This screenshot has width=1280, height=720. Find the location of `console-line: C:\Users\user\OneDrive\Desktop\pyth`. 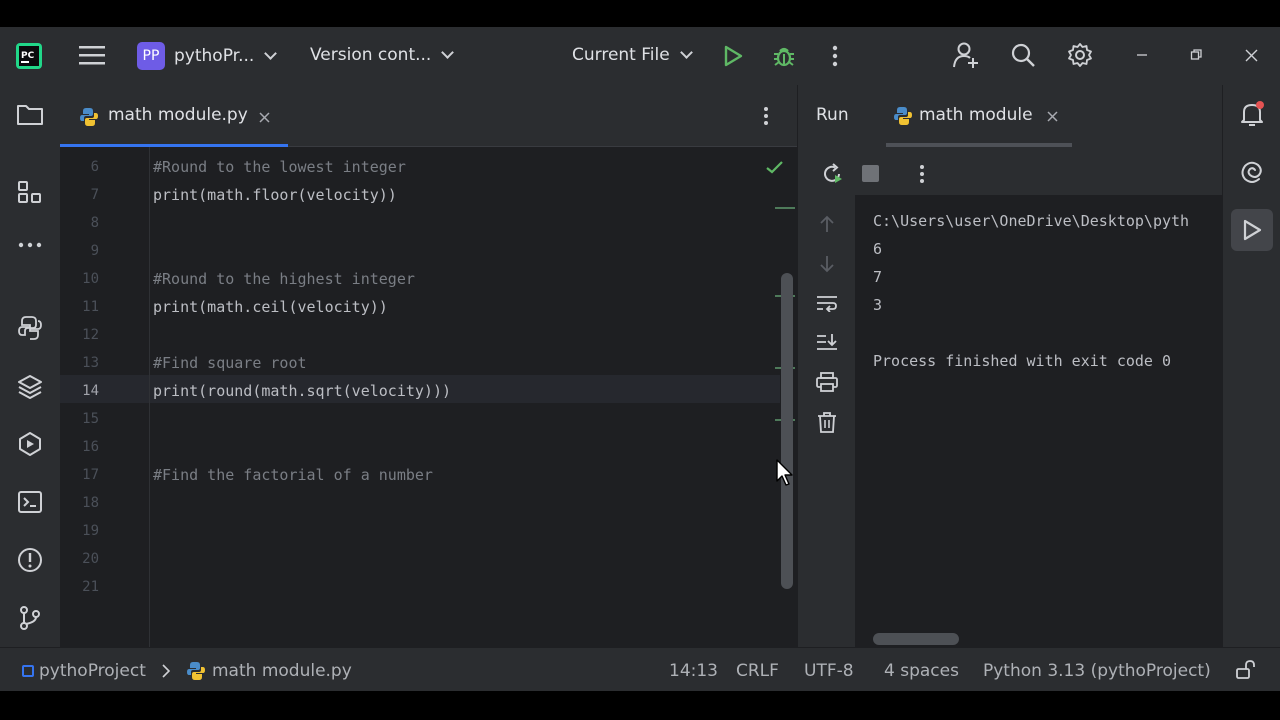

console-line: C:\Users\user\OneDrive\Desktop\pyth is located at coordinates (1031, 221).